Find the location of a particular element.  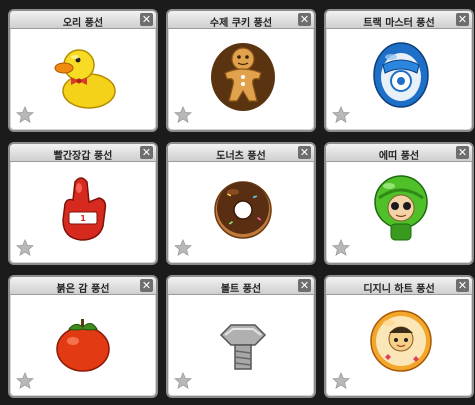

card-title: 에띠 풍선 is located at coordinates (399, 156).